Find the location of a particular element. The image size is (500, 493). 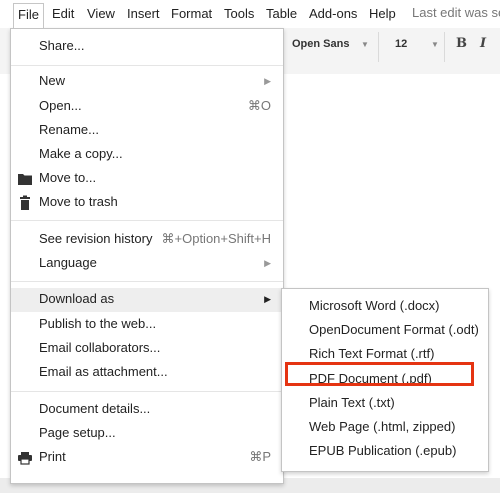

download-epub: EPUB Publication (.epub) is located at coordinates (385, 452).